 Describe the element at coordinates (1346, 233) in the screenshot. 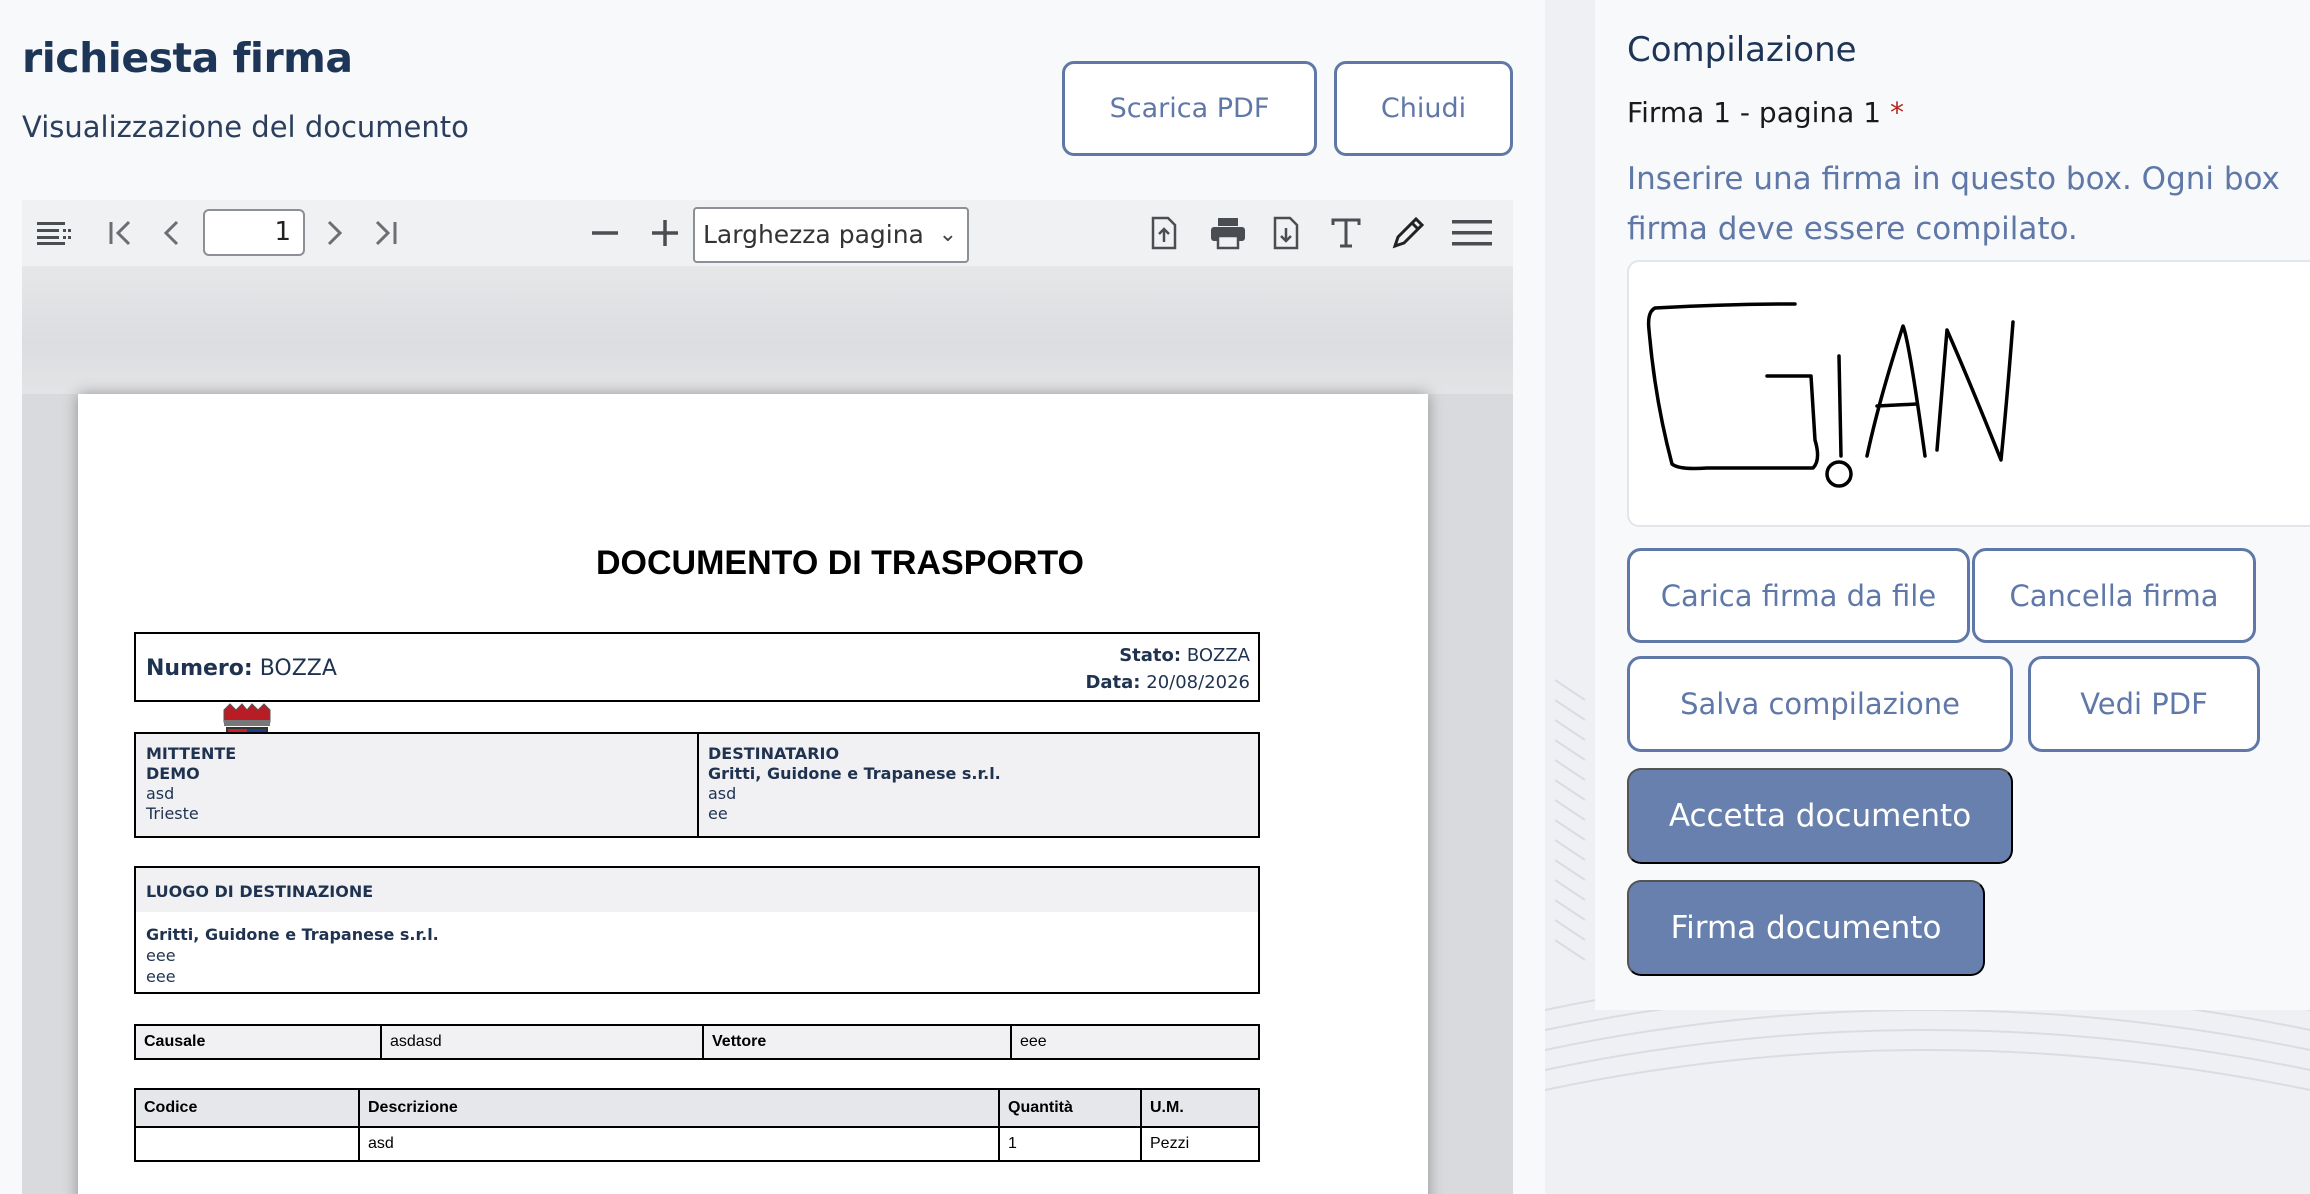

I see `text-tool-icon` at that location.